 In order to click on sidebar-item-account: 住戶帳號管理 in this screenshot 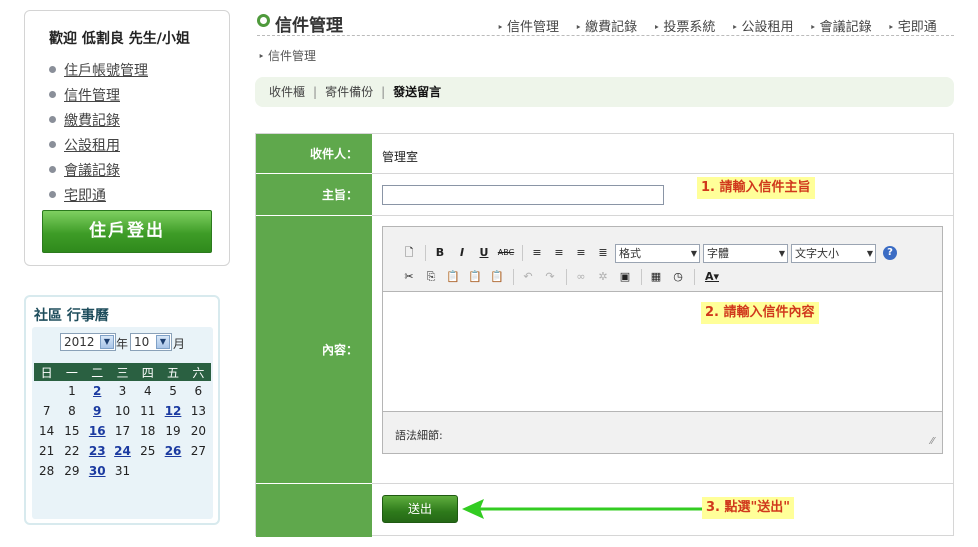, I will do `click(98, 71)`.